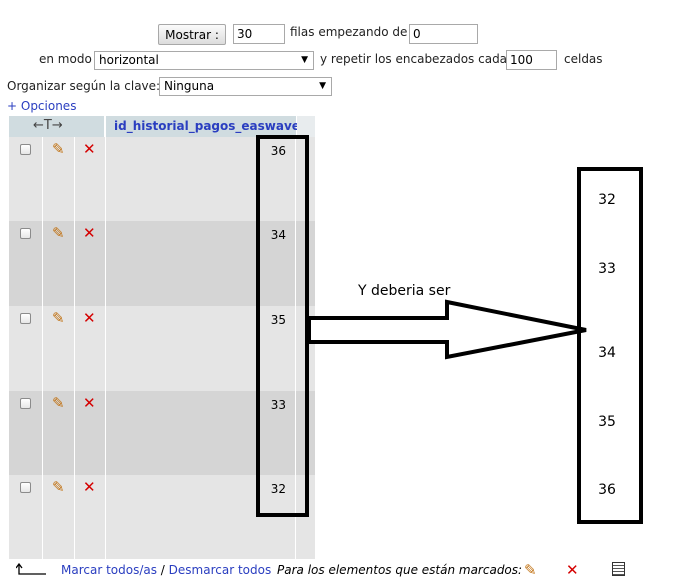  What do you see at coordinates (583, 59) in the screenshot?
I see `celdas-label: celdas` at bounding box center [583, 59].